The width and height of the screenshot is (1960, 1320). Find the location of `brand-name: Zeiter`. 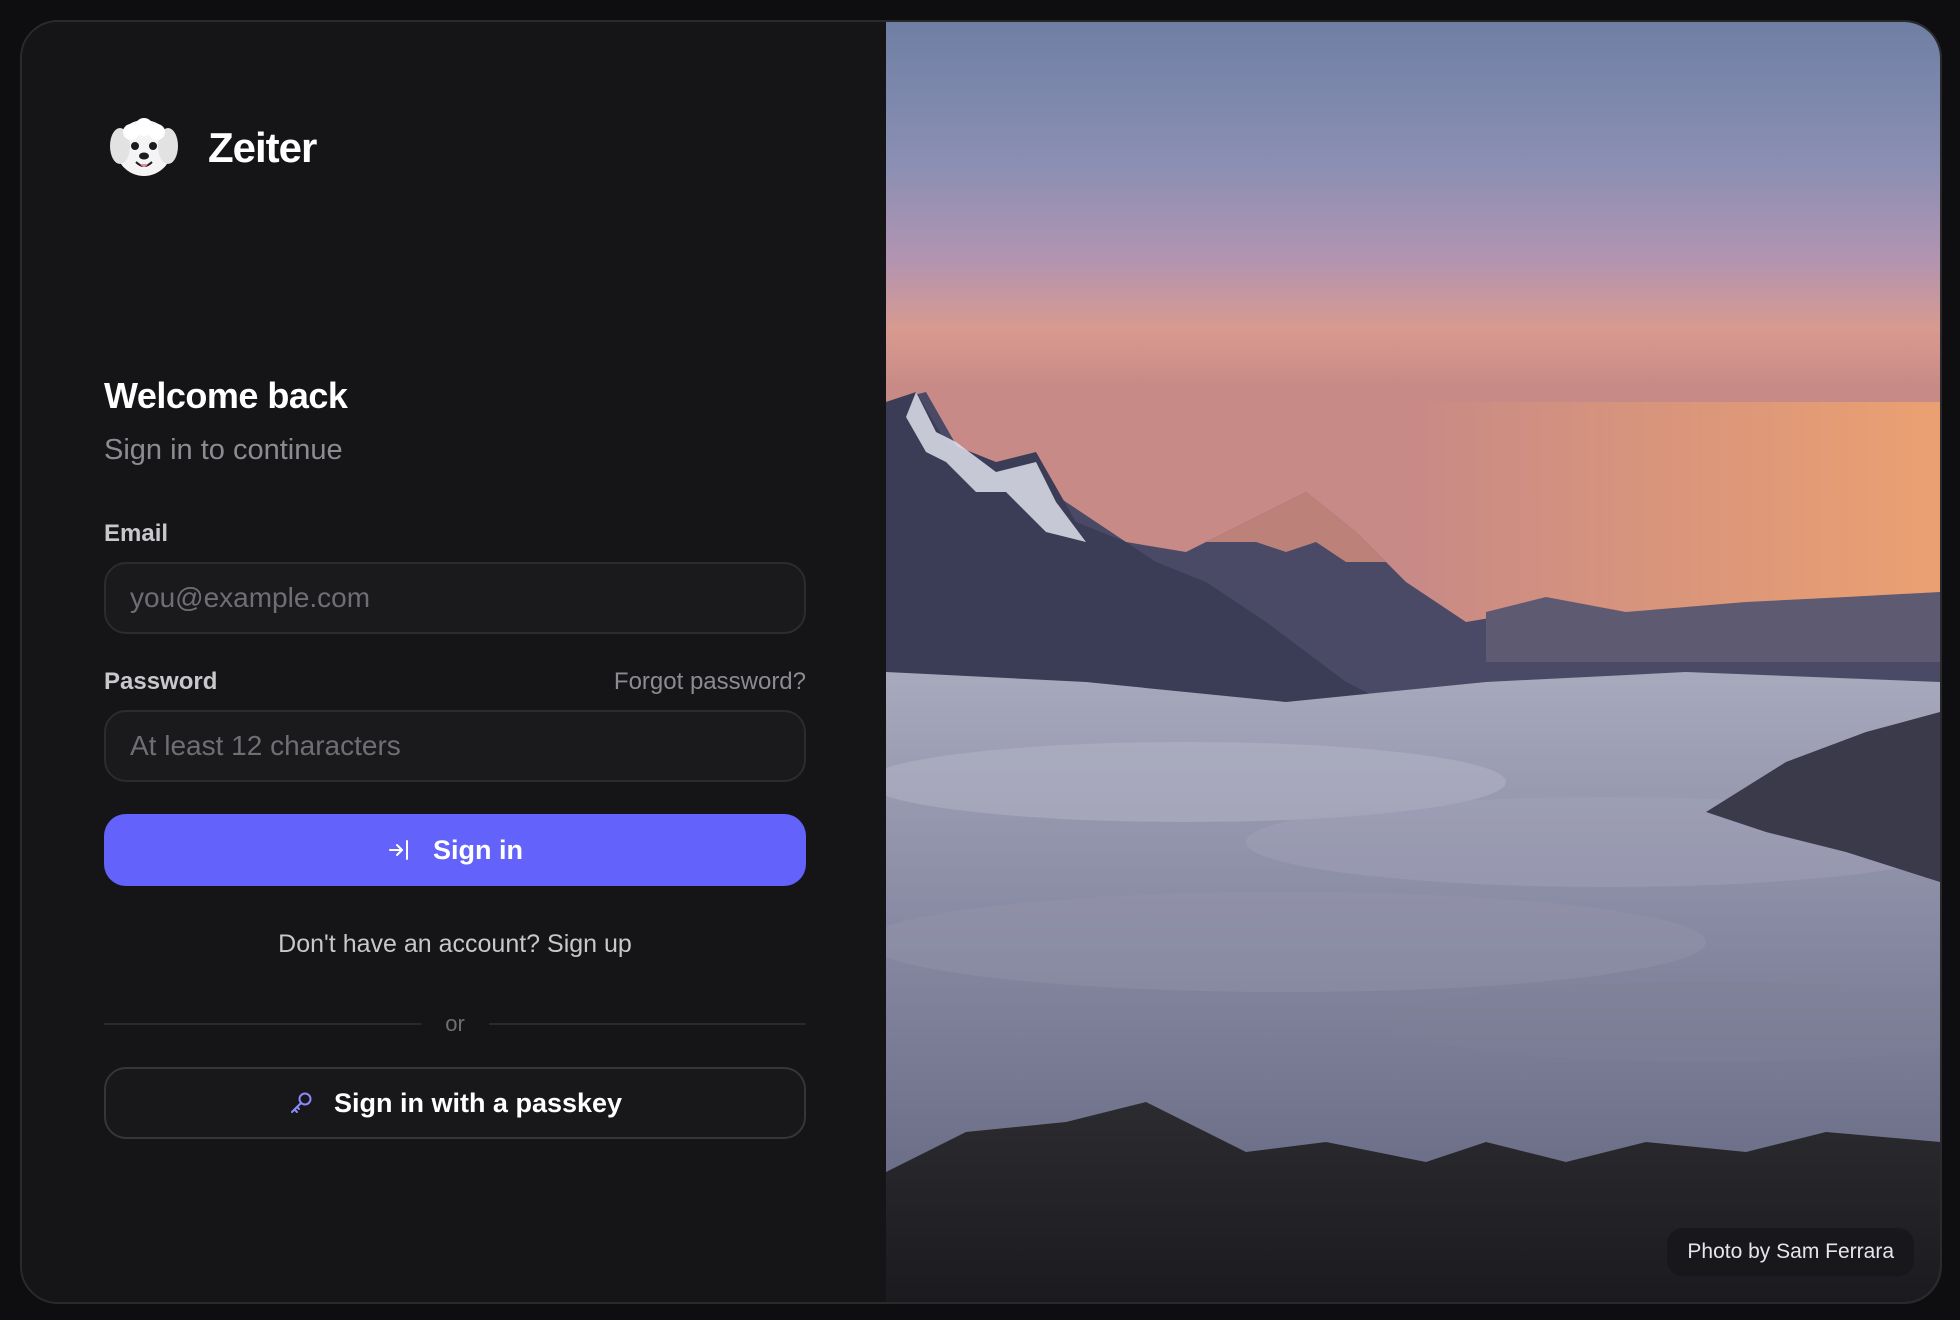

brand-name: Zeiter is located at coordinates (262, 147).